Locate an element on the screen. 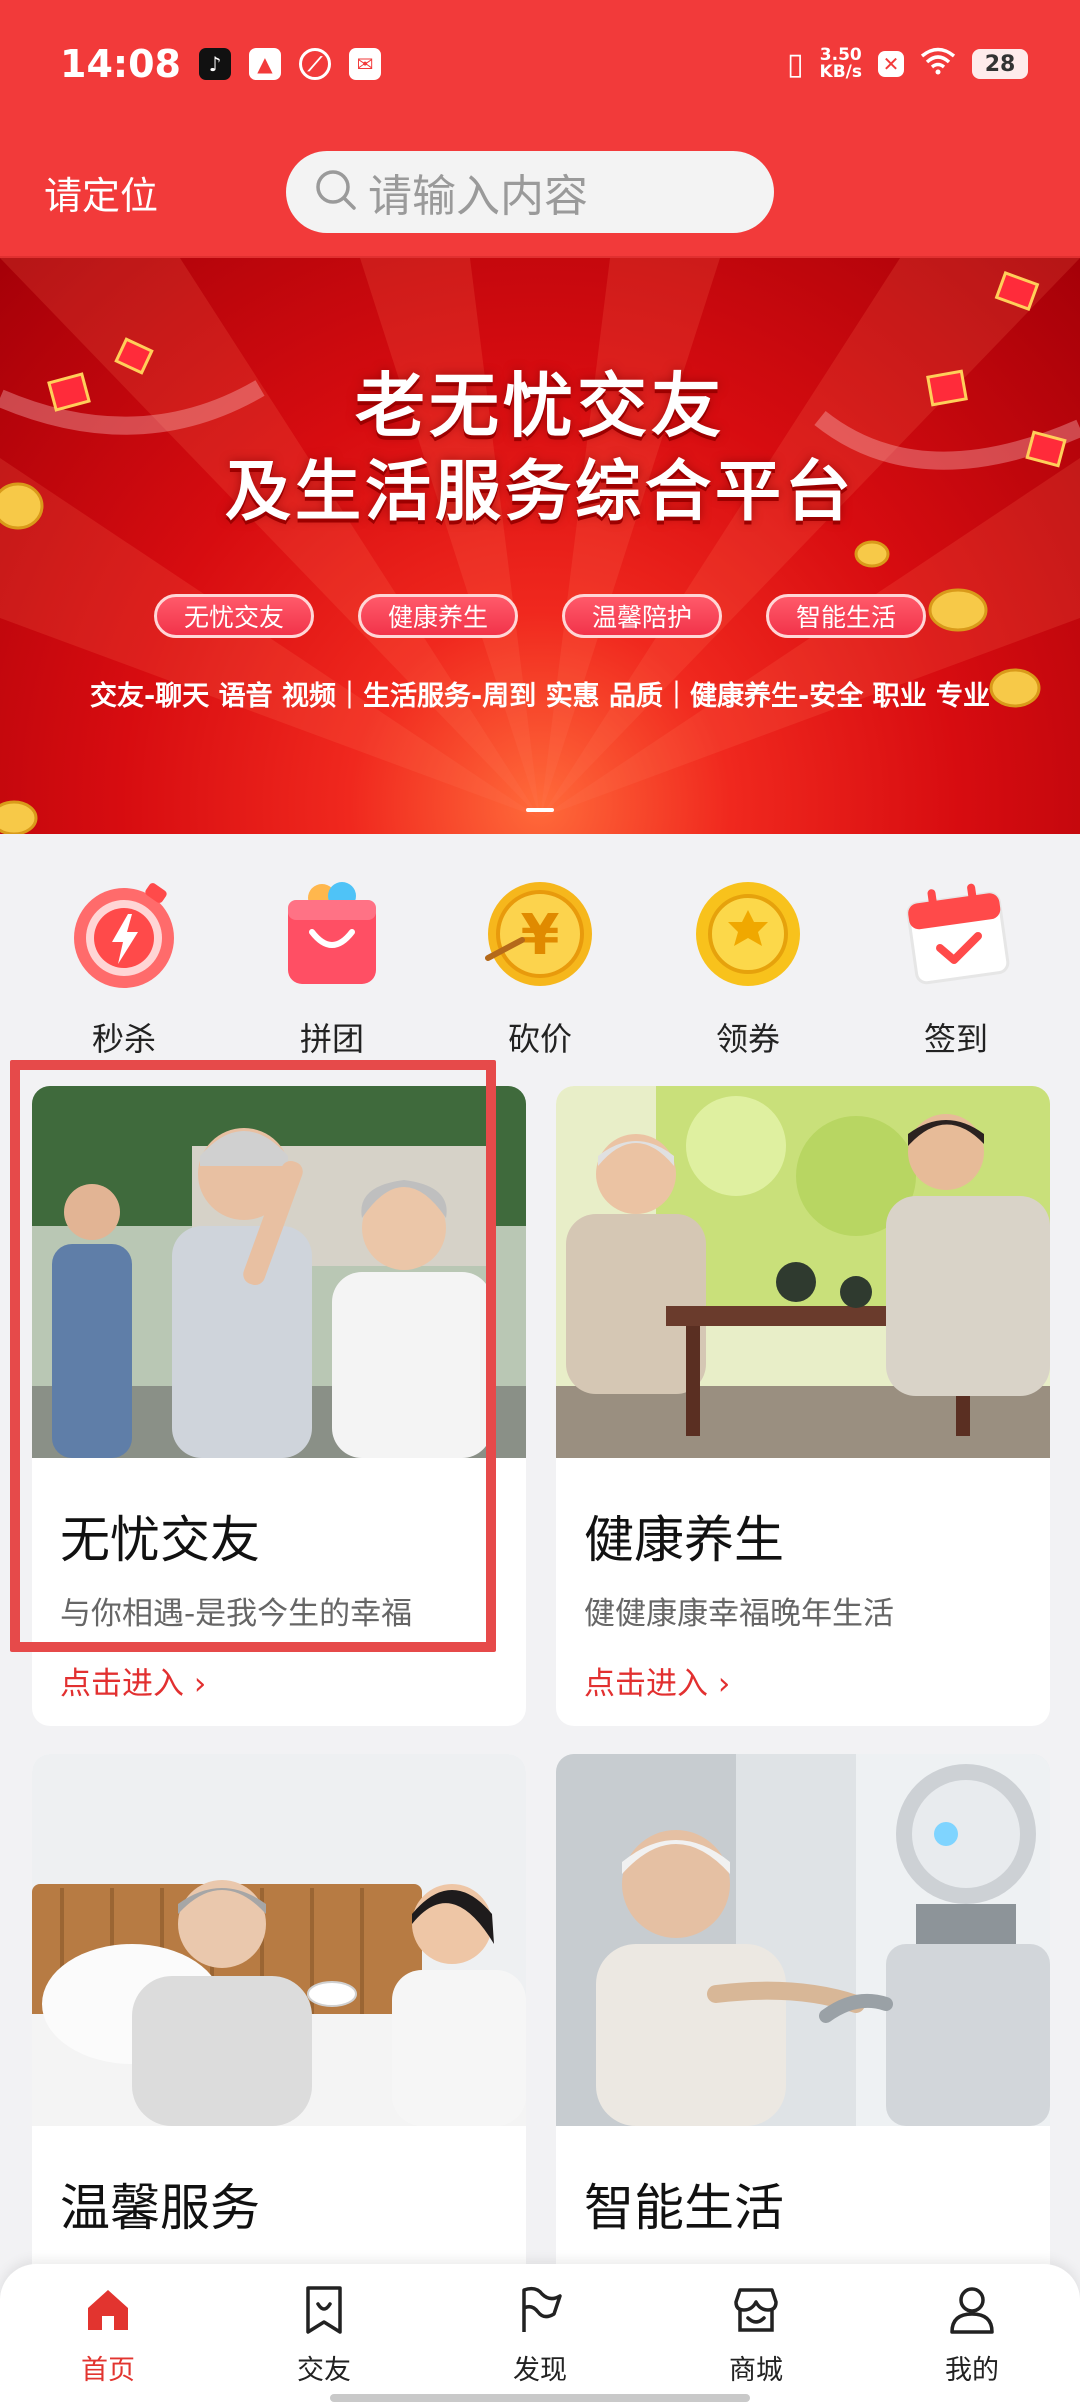 The image size is (1080, 2408). card-friendship: 无忧交友 与你相遇-是我今生的幸福 点击进入 › is located at coordinates (279, 1406).